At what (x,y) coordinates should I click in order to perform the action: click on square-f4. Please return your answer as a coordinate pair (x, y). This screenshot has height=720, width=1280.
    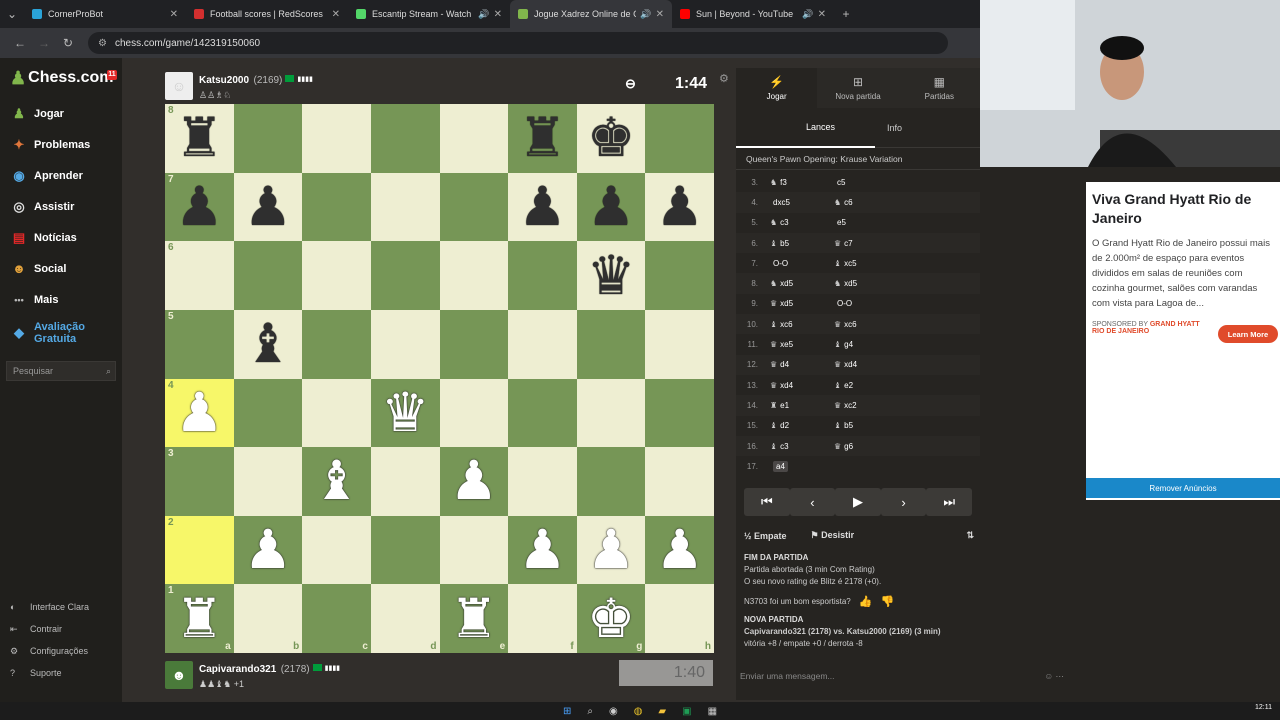
    Looking at the image, I should click on (542, 413).